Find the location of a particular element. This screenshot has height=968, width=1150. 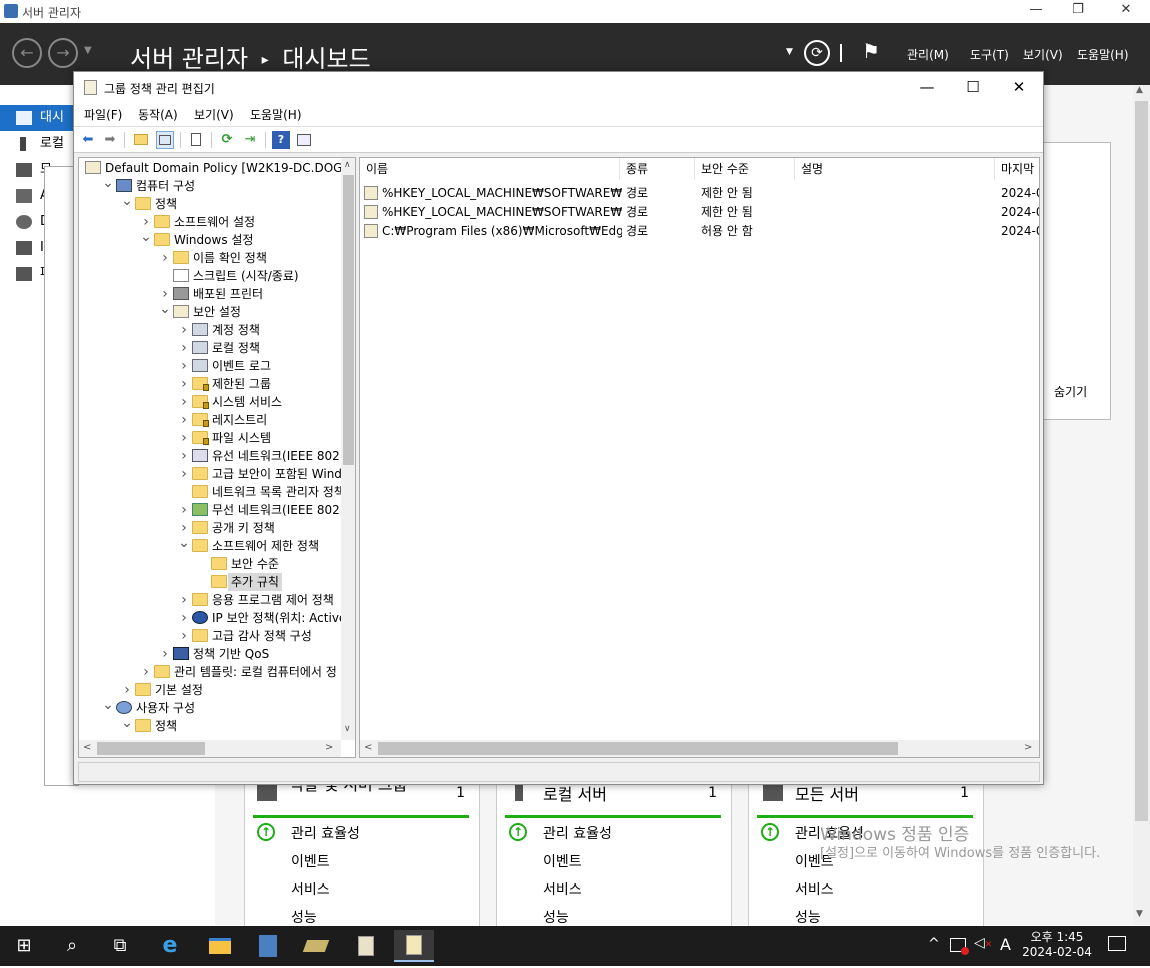

restore-button: ❐ is located at coordinates (1078, 9).